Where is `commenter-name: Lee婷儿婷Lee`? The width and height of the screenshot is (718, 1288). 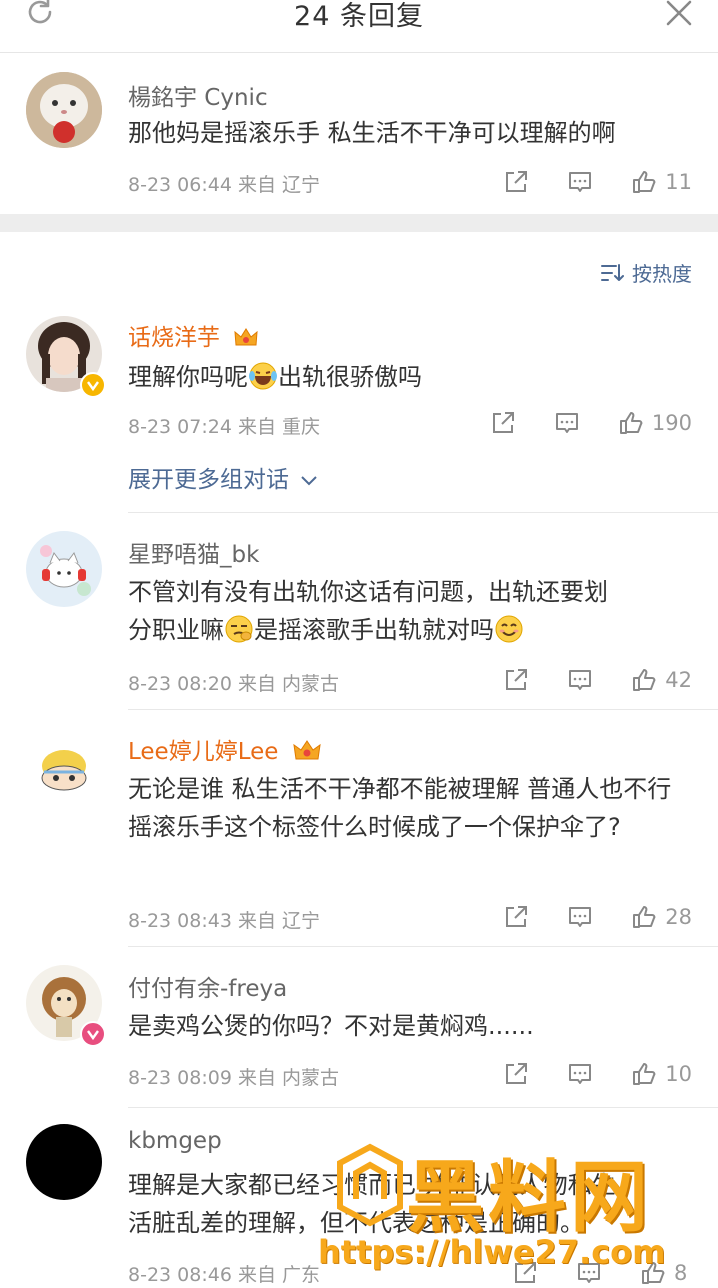
commenter-name: Lee婷儿婷Lee is located at coordinates (225, 749).